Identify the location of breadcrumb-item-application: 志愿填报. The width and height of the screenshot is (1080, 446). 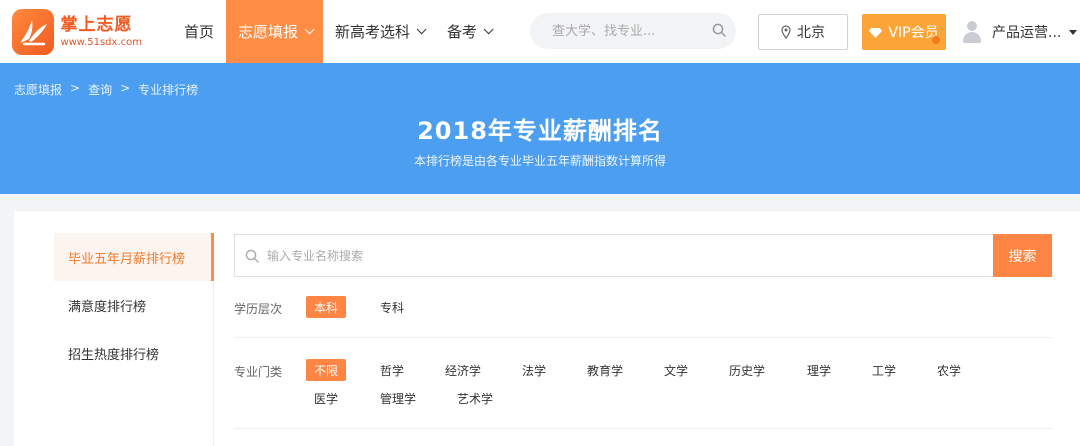
(38, 89).